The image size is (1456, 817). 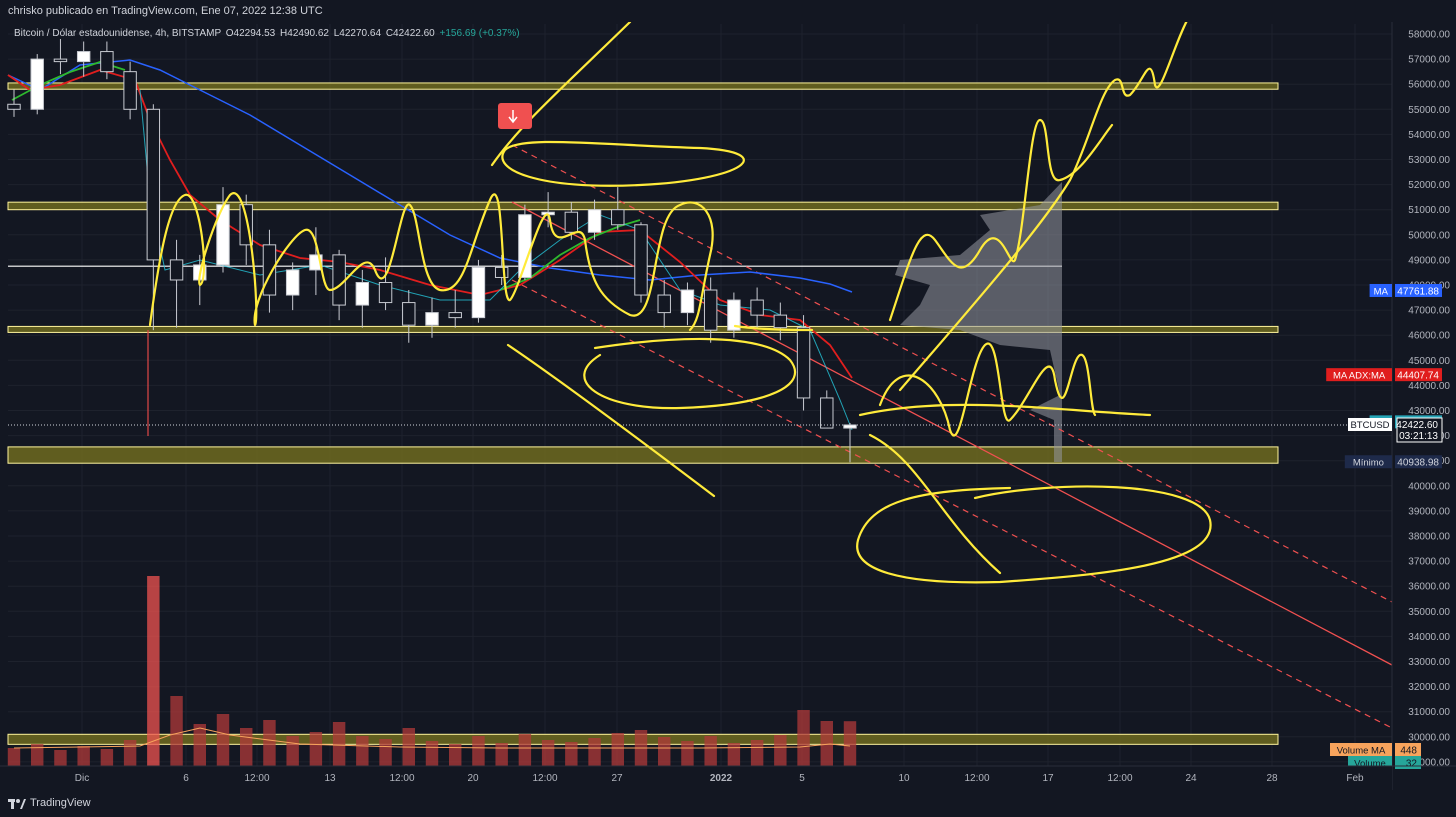 I want to click on price-tick-label: 36000.00, so click(x=1429, y=587).